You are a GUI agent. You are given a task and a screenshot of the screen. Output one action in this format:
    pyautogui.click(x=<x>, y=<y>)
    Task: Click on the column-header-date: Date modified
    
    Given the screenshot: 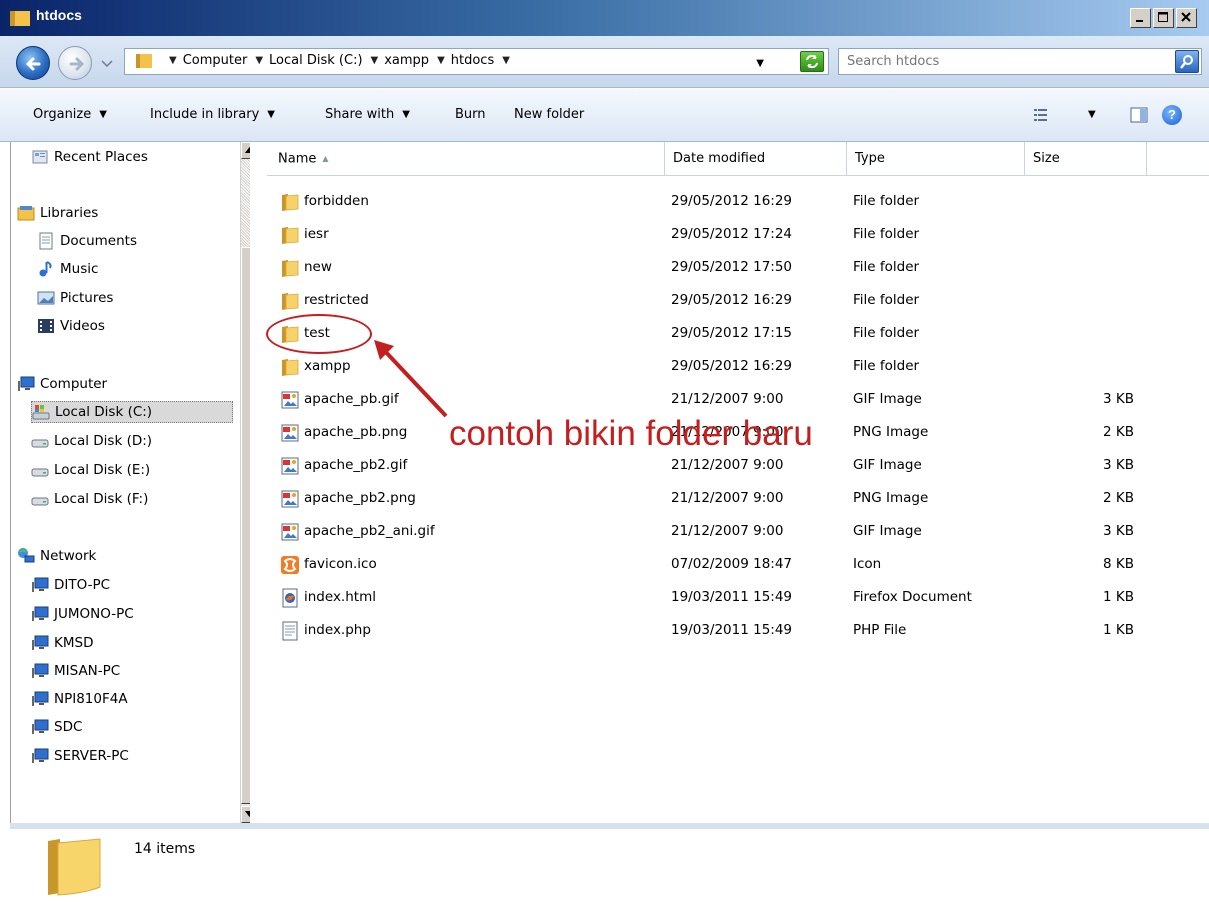 What is the action you would take?
    pyautogui.click(x=756, y=159)
    